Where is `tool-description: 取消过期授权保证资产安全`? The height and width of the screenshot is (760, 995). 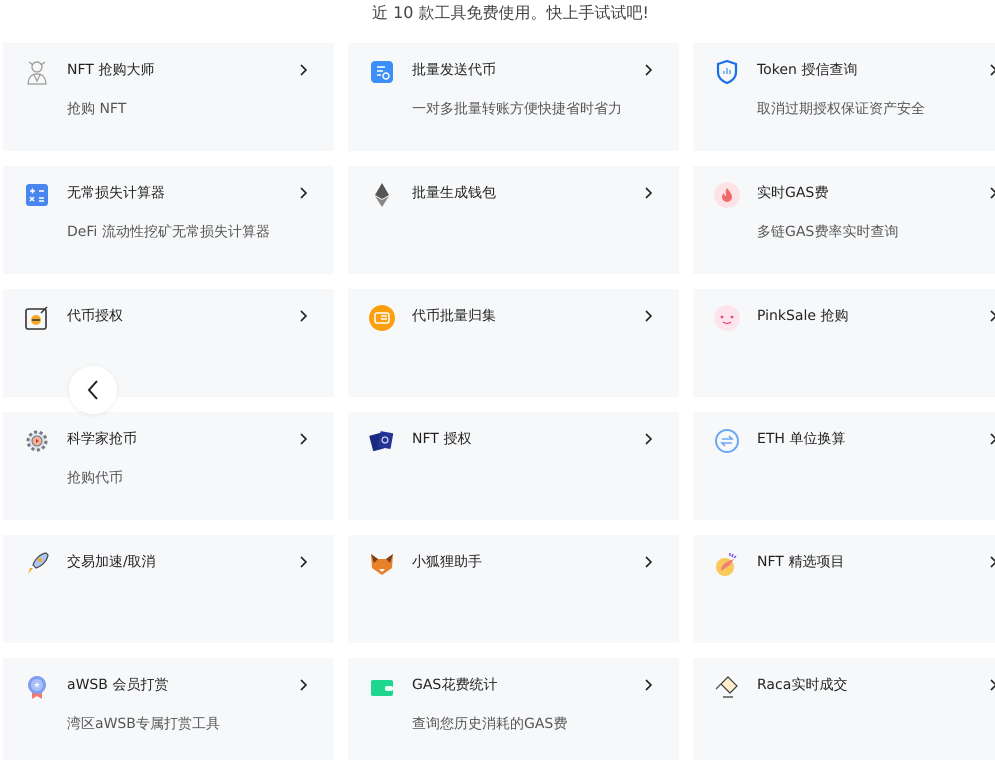 tool-description: 取消过期授权保证资产安全 is located at coordinates (841, 109).